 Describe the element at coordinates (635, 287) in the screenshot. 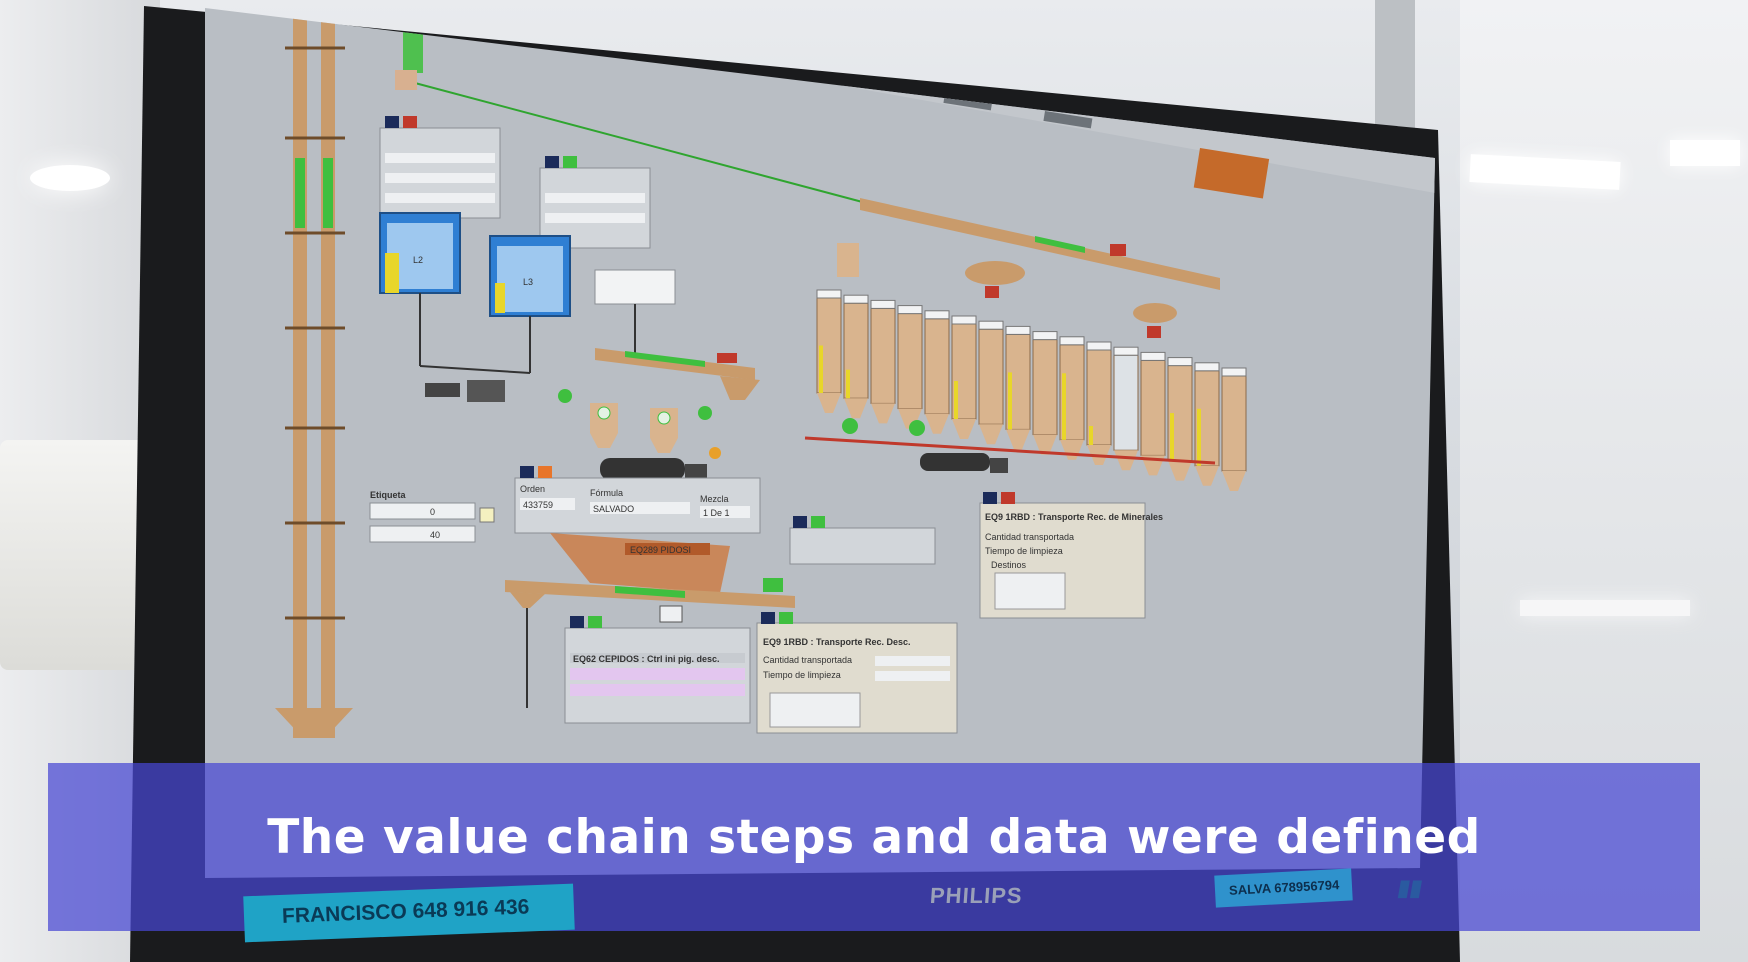

I see `feed-label-box` at that location.